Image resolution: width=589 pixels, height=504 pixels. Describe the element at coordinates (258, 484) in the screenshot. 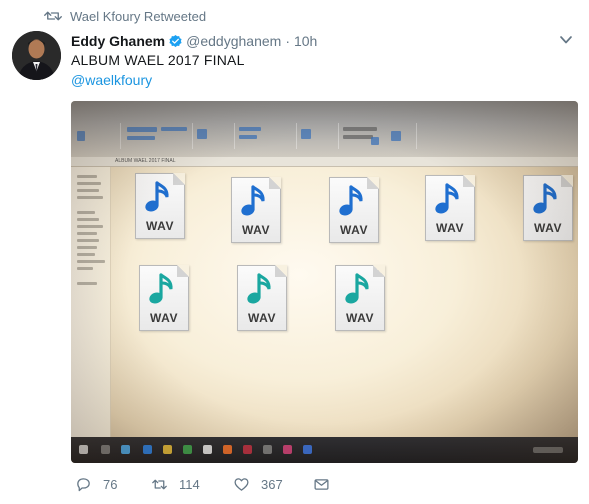

I see `like-button: 367` at that location.